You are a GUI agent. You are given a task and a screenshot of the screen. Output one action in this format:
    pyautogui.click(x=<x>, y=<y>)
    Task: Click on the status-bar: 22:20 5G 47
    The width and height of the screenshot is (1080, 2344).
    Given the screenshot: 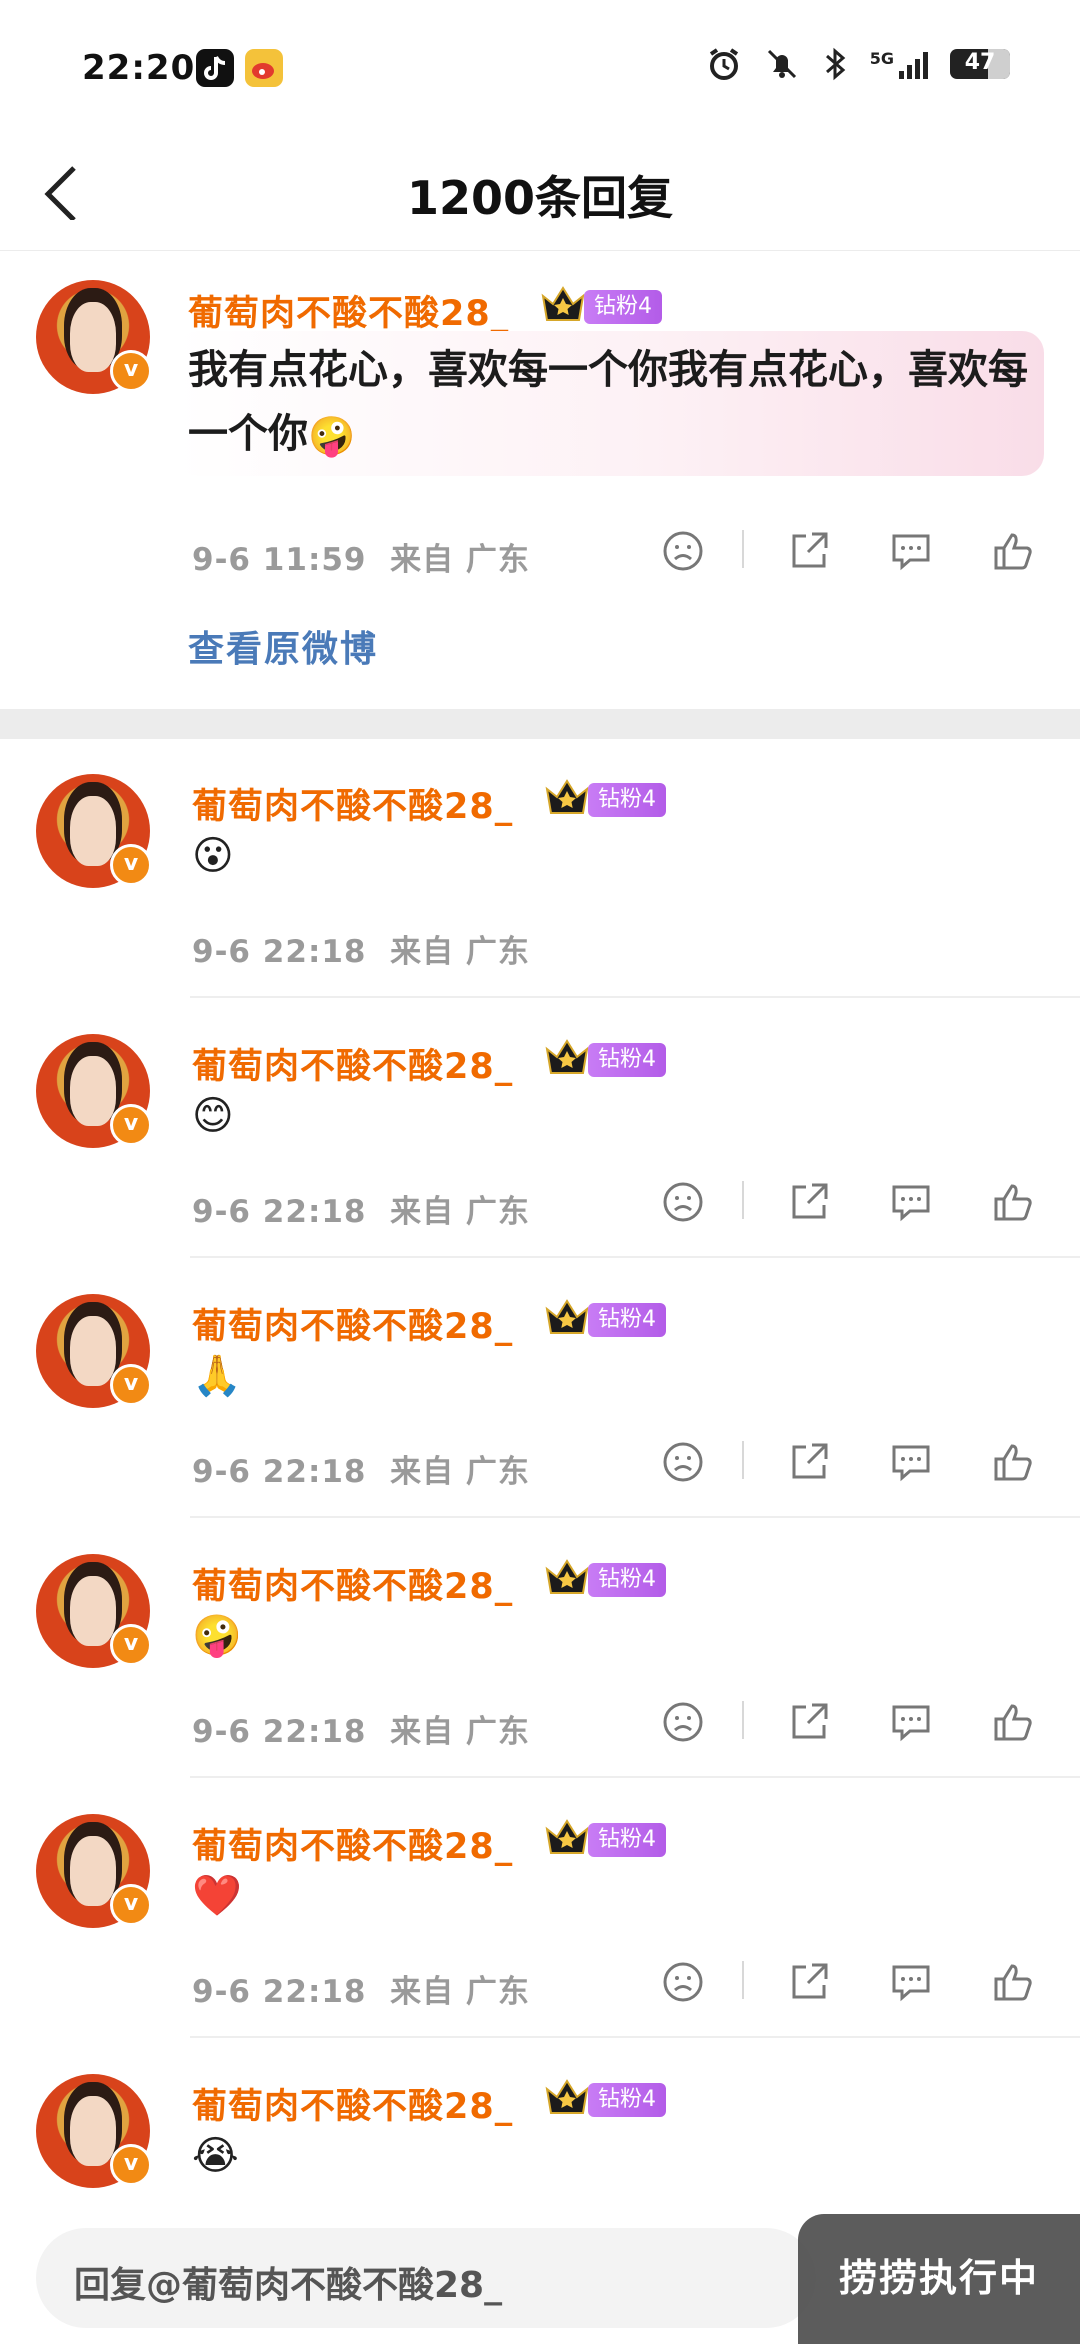 What is the action you would take?
    pyautogui.click(x=540, y=70)
    